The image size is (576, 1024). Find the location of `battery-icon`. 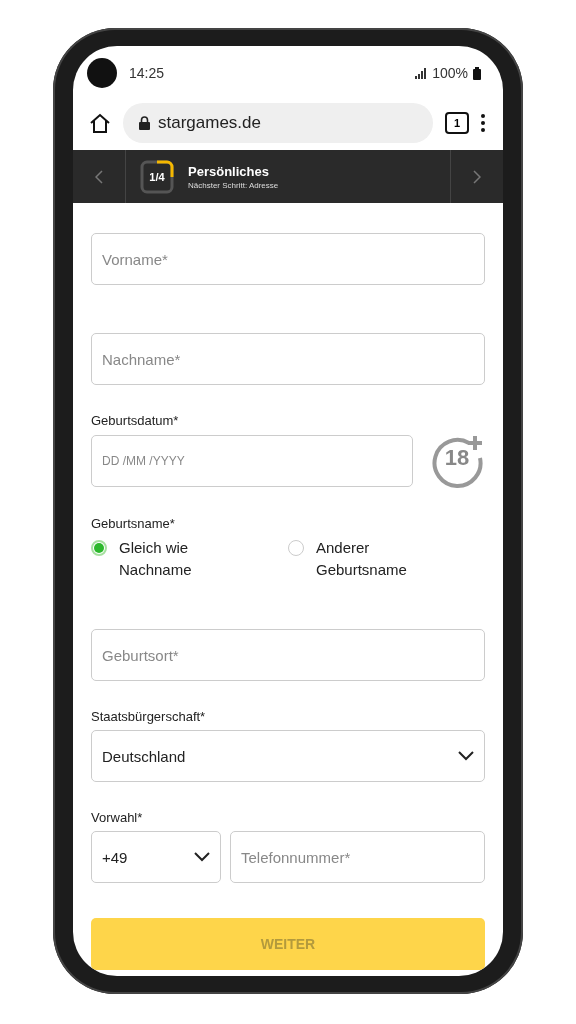

battery-icon is located at coordinates (477, 73).